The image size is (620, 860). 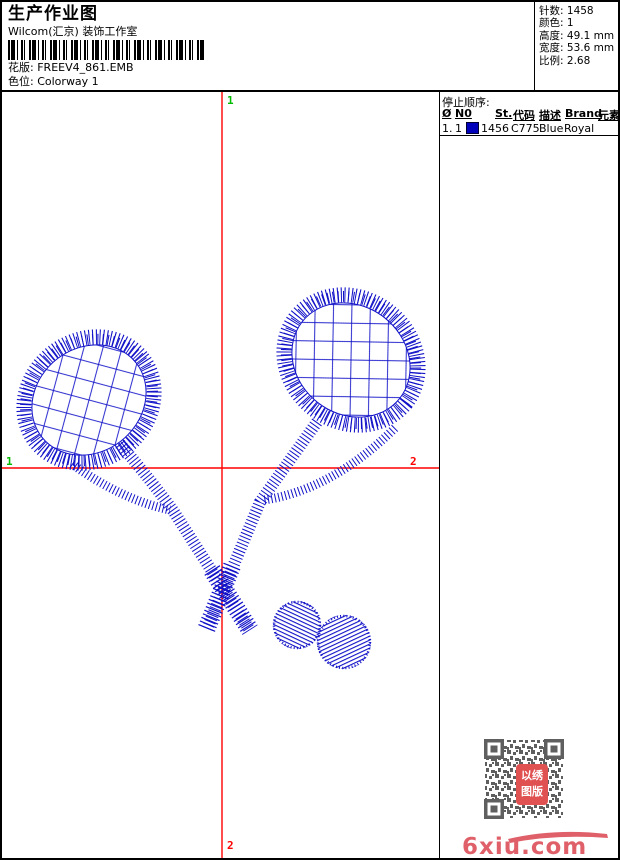 I want to click on site-logo-text: 6xiu.com, so click(x=524, y=846).